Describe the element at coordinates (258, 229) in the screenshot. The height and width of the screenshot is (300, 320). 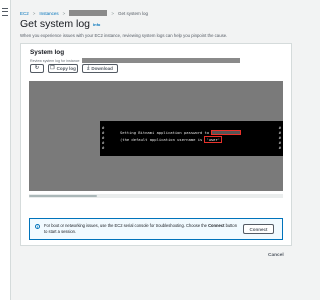
I see `connect-button: Connect` at that location.